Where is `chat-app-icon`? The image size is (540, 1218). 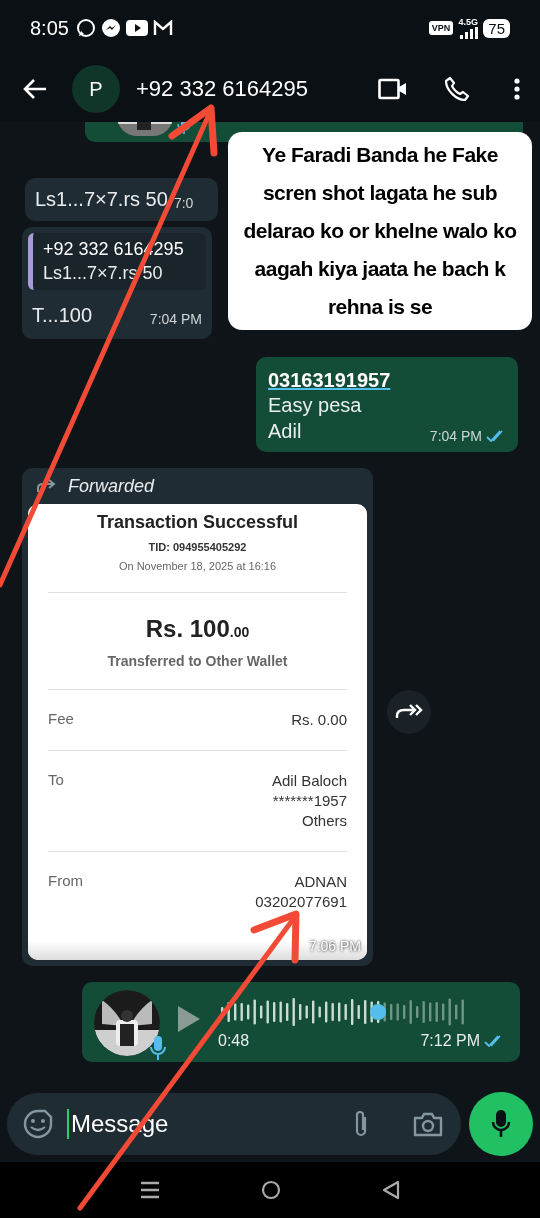
chat-app-icon is located at coordinates (85, 28).